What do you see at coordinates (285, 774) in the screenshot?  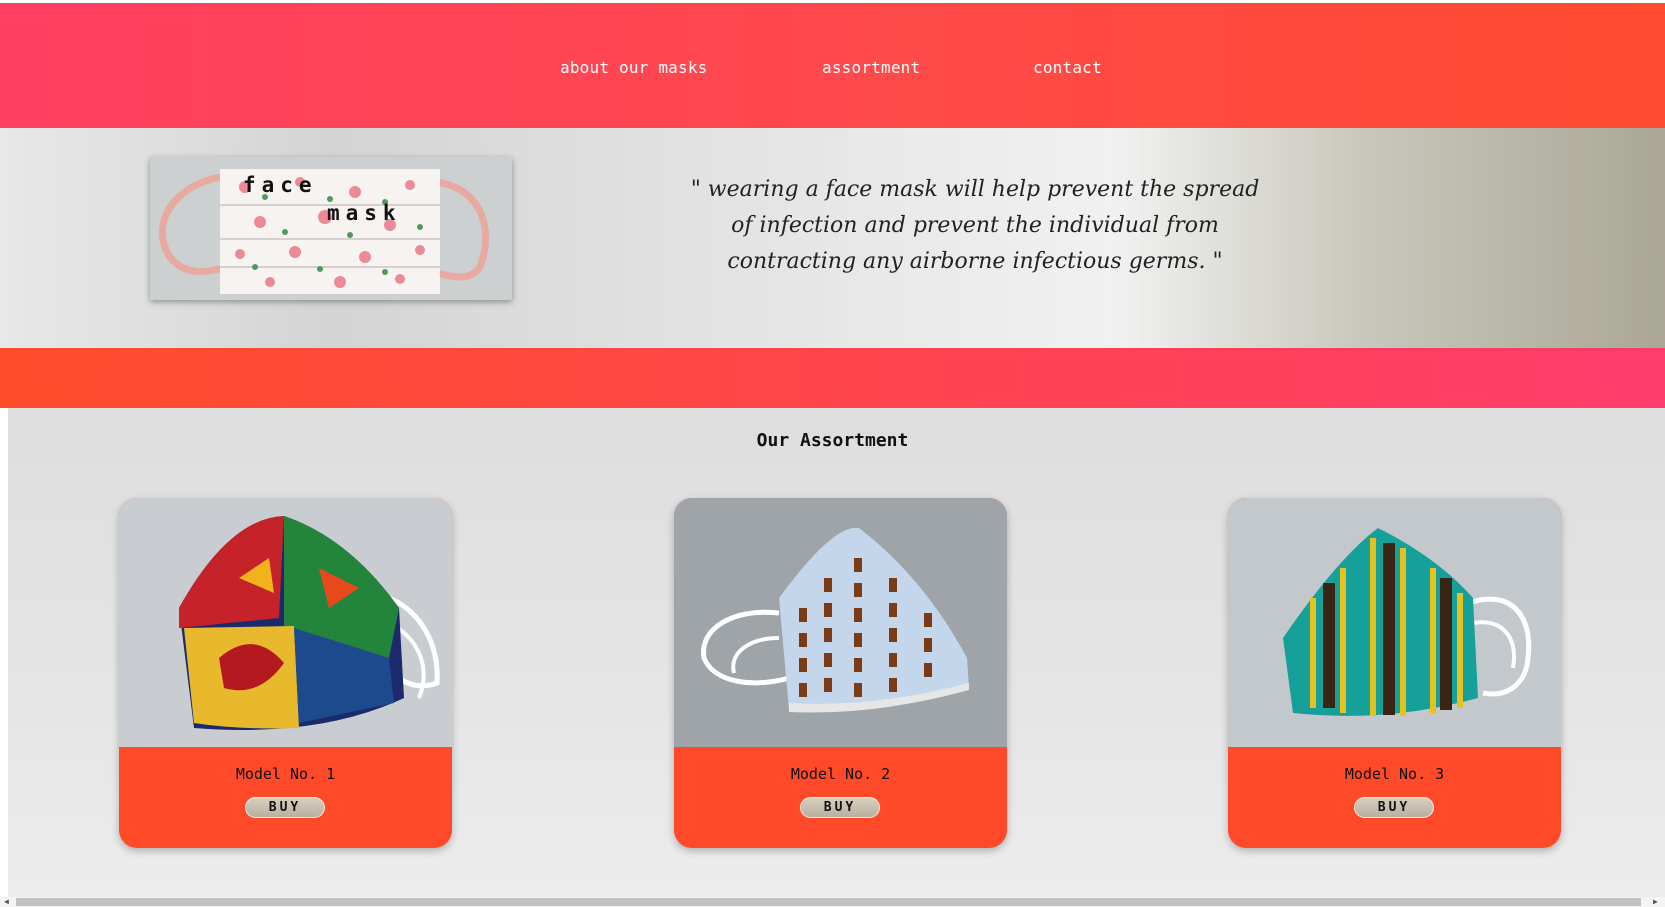 I see `product-name-1: Model No. 1` at bounding box center [285, 774].